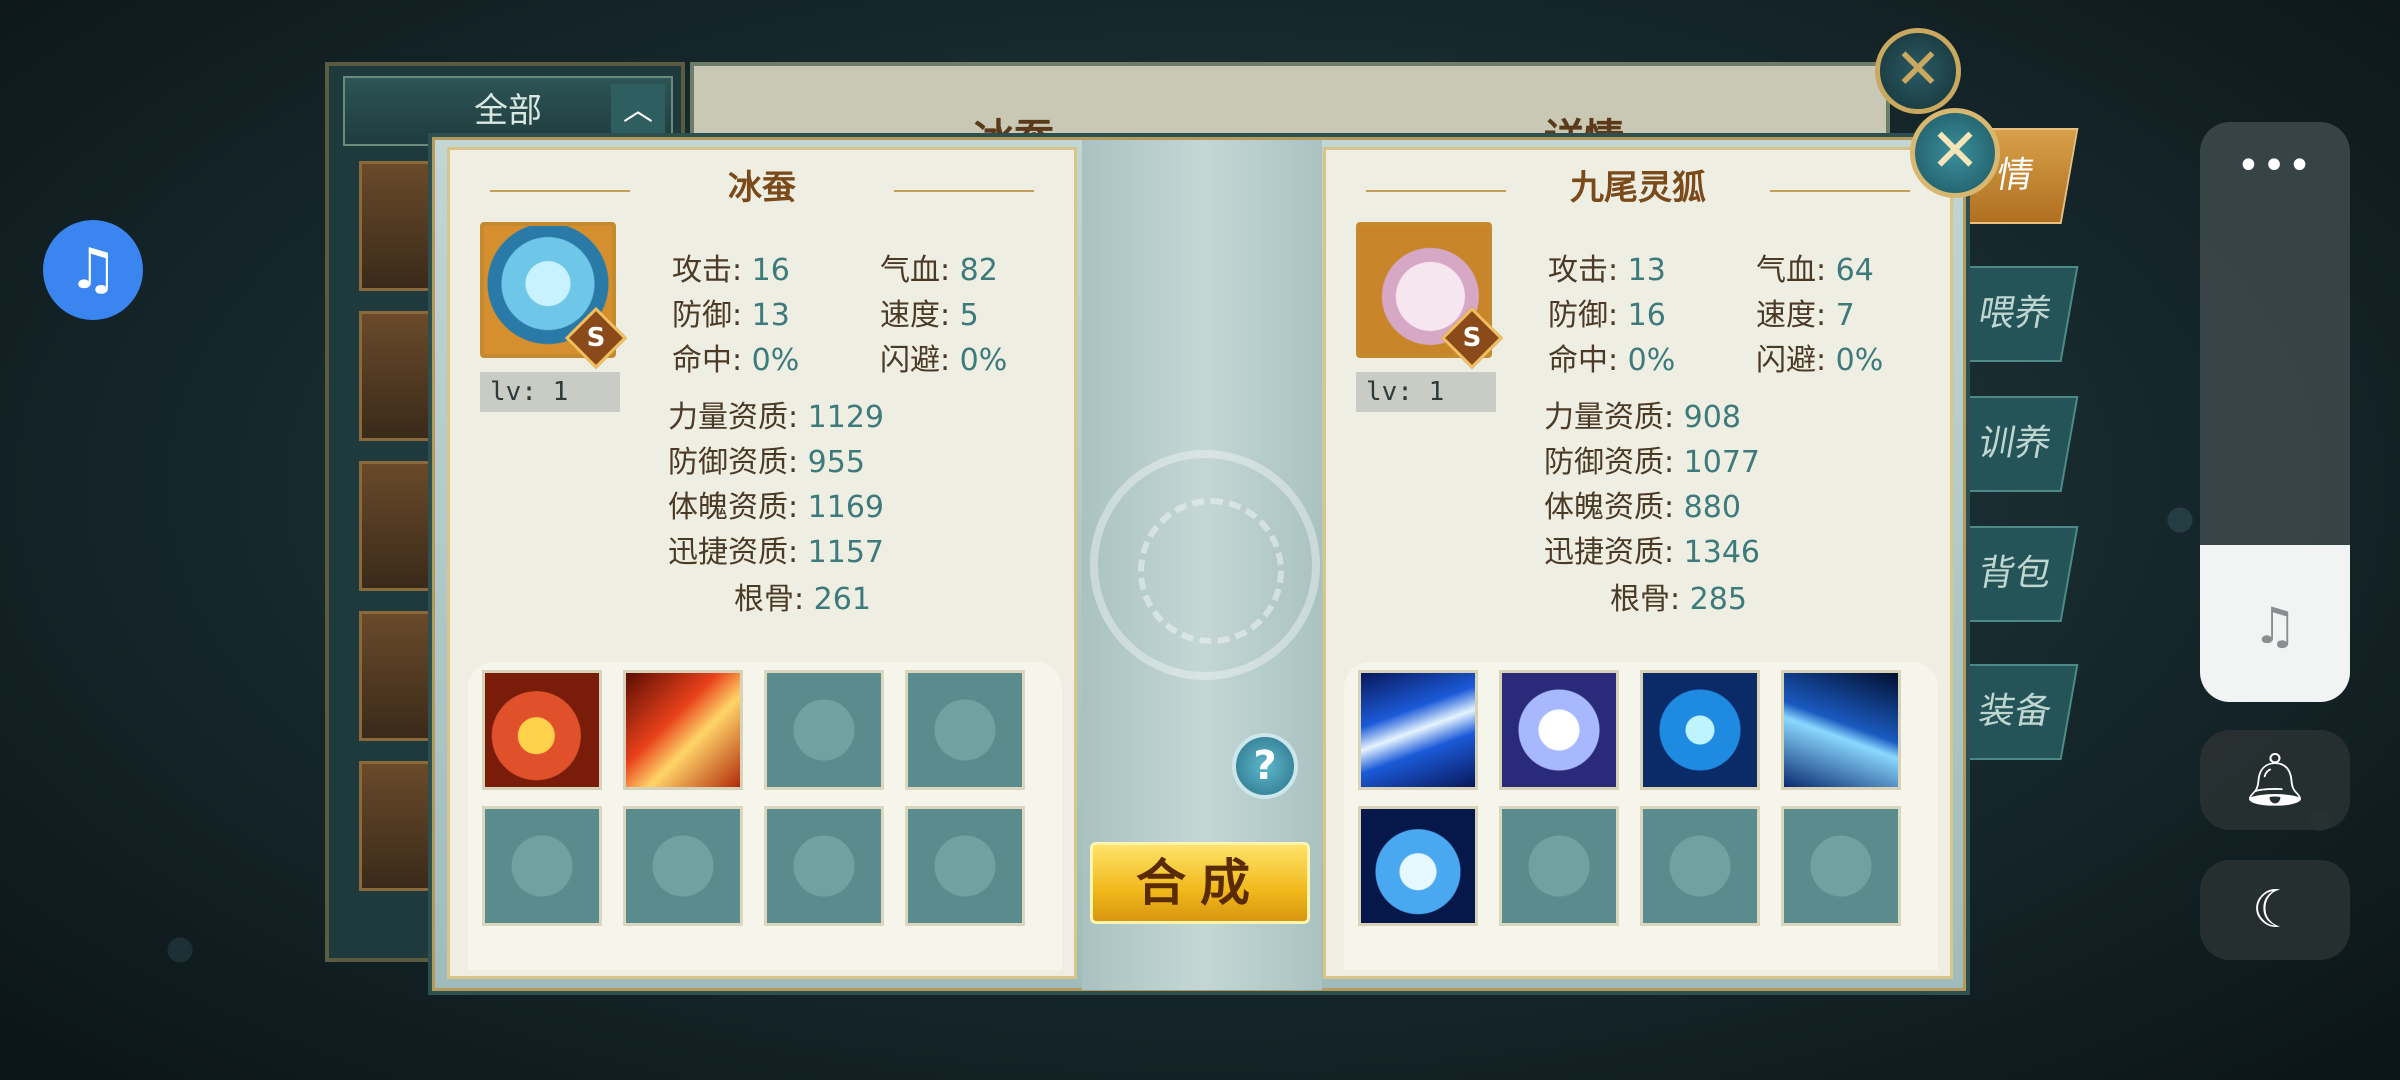 This screenshot has height=1080, width=2400. What do you see at coordinates (550, 392) in the screenshot?
I see `left-pet-level: lv: 1` at bounding box center [550, 392].